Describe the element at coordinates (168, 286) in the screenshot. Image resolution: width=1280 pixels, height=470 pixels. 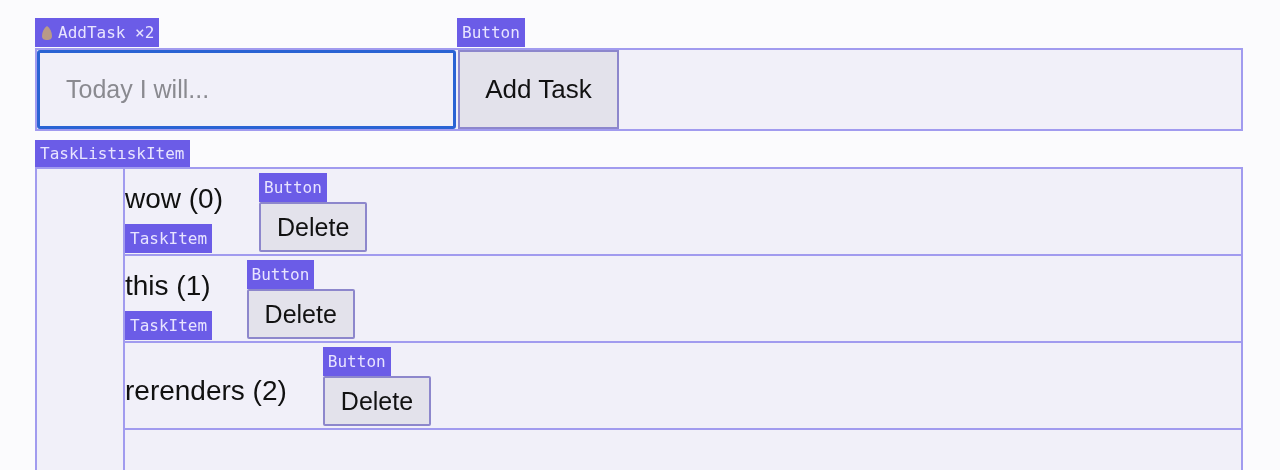
I see `task-text: this (1)` at that location.